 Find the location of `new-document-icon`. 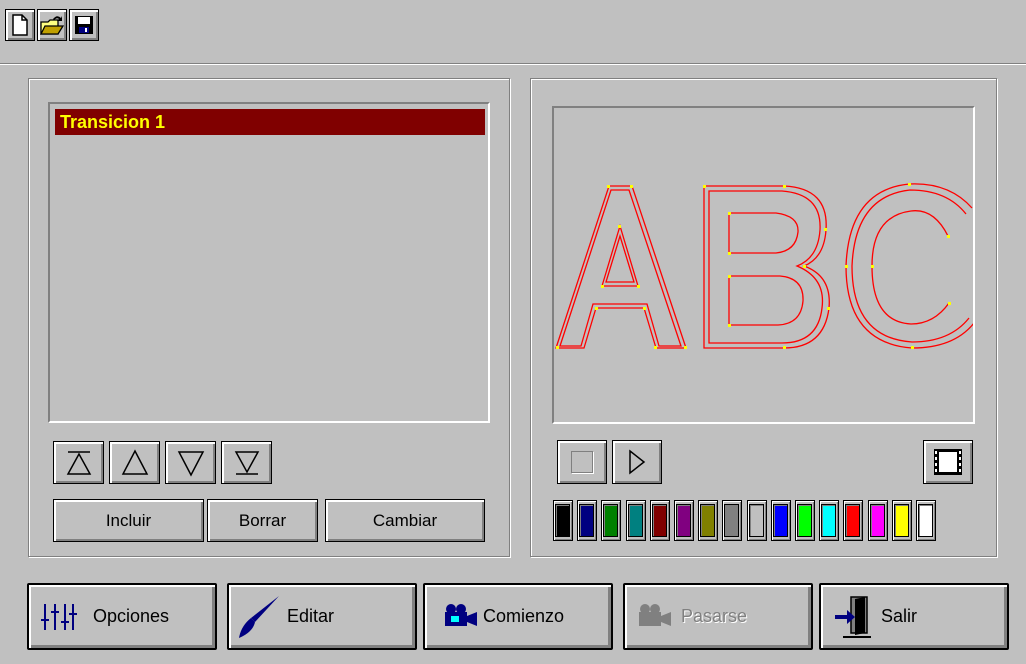

new-document-icon is located at coordinates (20, 25).